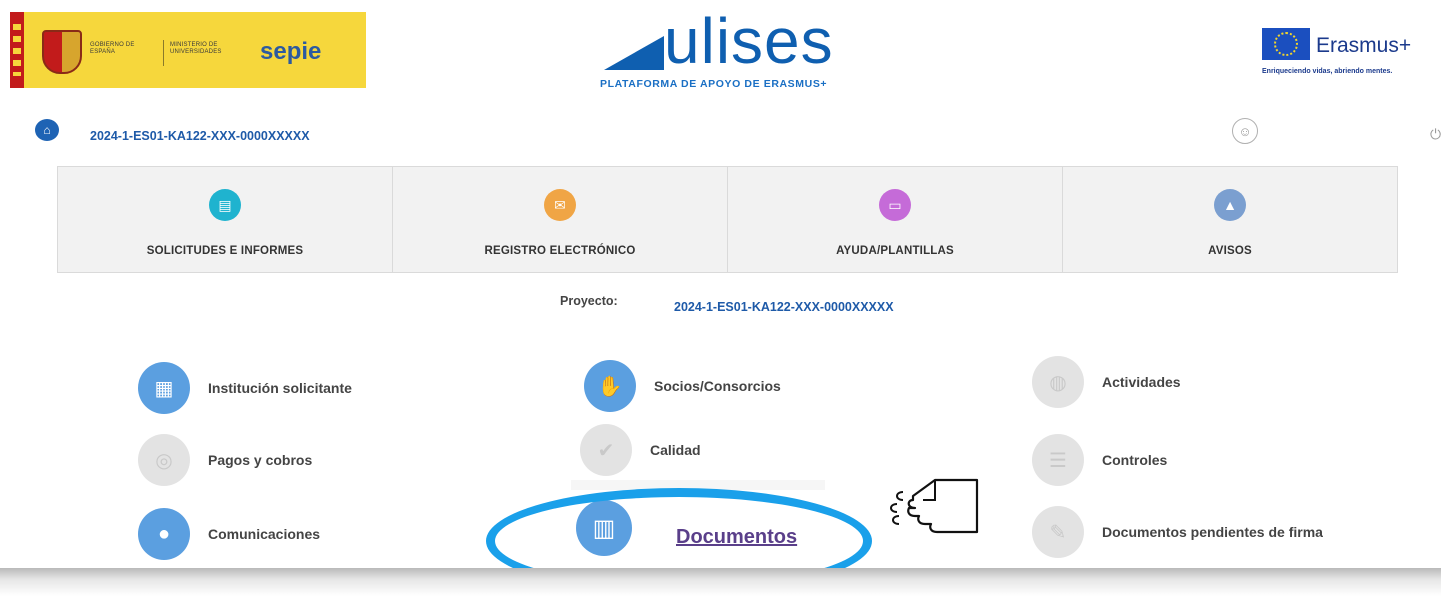 This screenshot has height=596, width=1441. What do you see at coordinates (714, 84) in the screenshot?
I see `ulises-tagline: PLATAFORMA DE APOYO DE ERASMUS+` at bounding box center [714, 84].